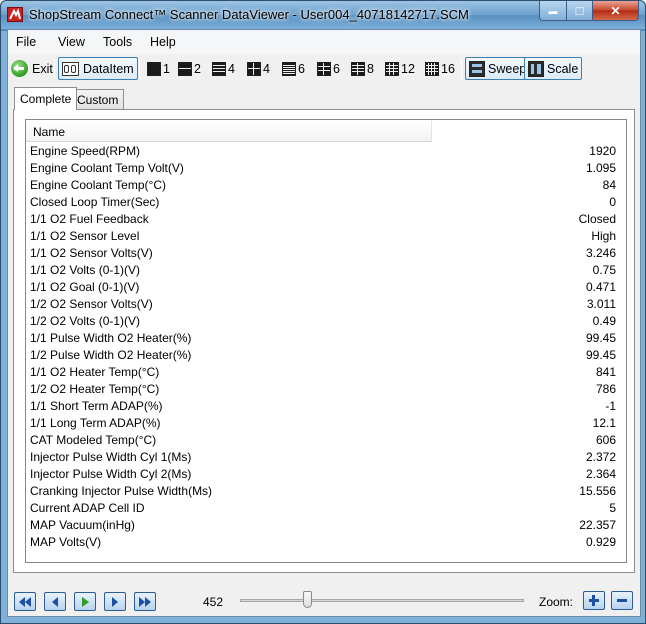  Describe the element at coordinates (163, 42) in the screenshot. I see `menu-help: Help` at that location.